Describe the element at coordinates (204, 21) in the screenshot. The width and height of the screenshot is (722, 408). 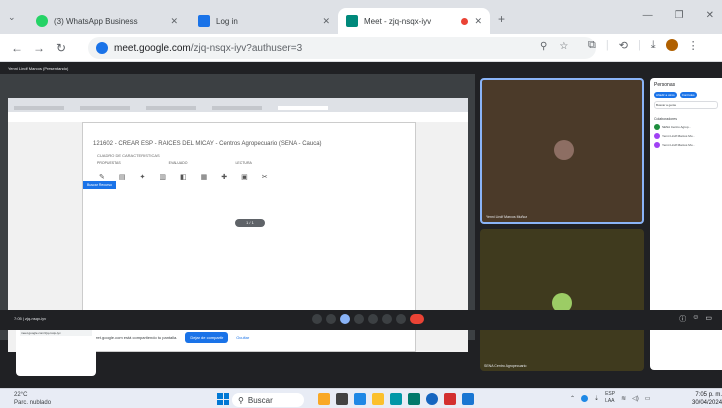
I see `google-icon` at that location.